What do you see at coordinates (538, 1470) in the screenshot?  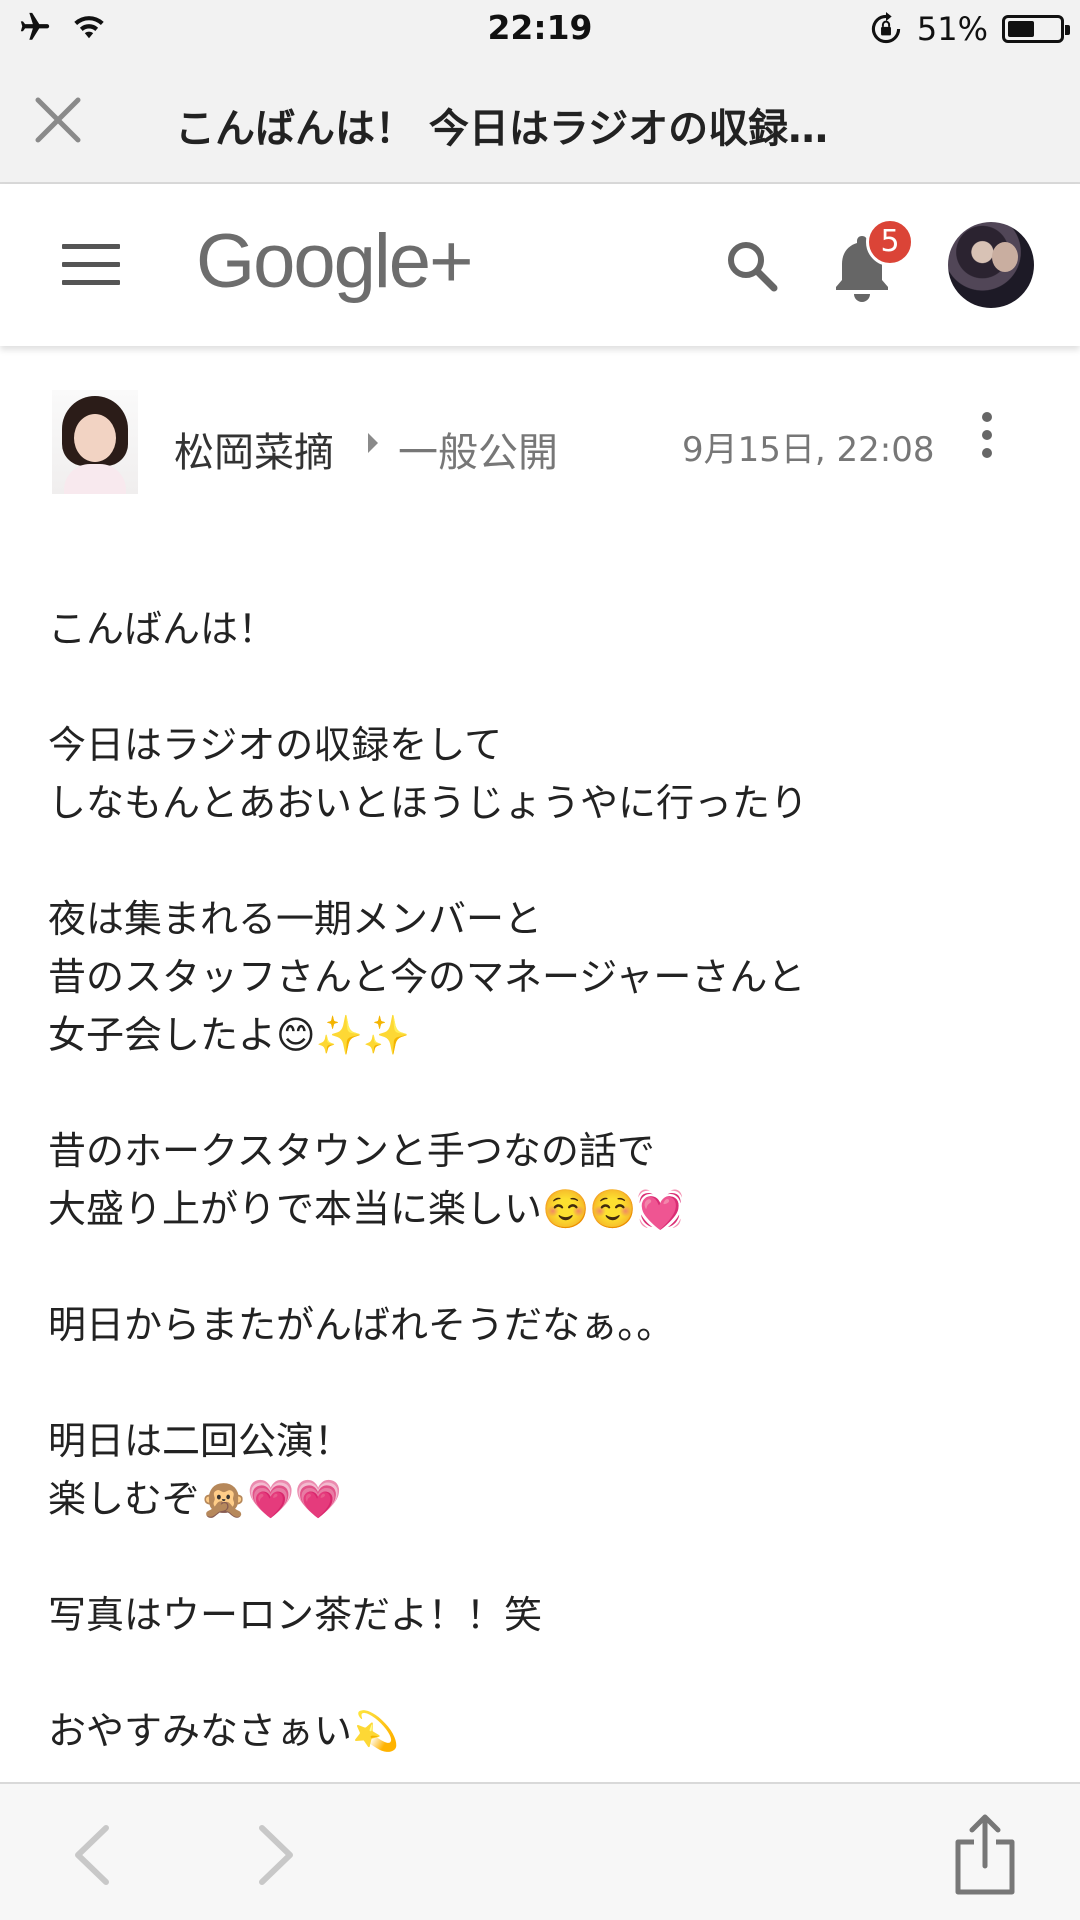 I see `post-paragraph: 明日は二回公演！ 楽しむぞ🙊💗💗` at bounding box center [538, 1470].